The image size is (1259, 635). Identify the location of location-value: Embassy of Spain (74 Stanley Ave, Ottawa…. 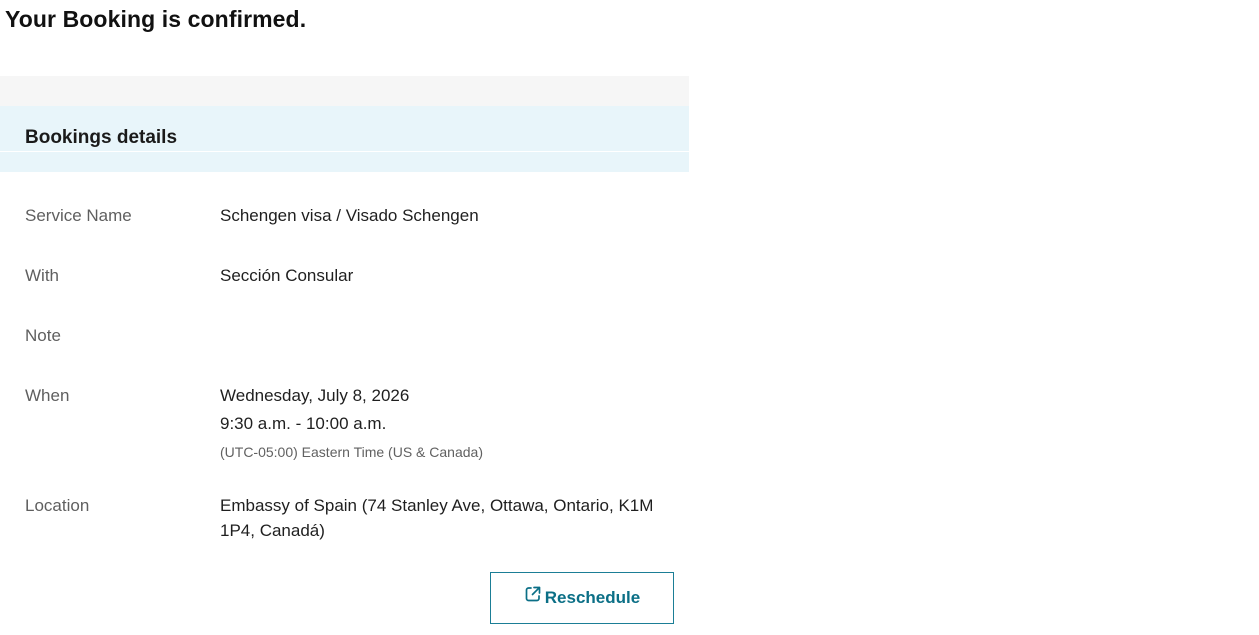
(437, 518).